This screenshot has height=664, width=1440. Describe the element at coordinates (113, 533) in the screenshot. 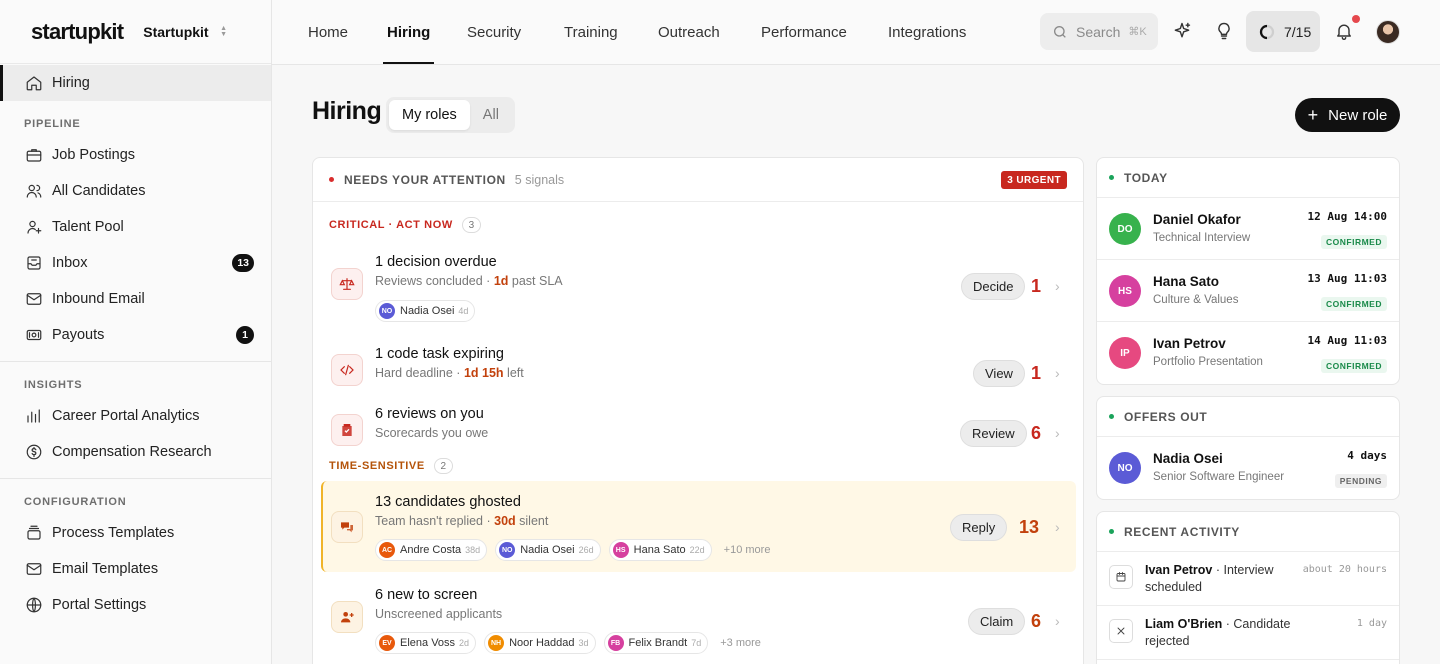

I see `sidebar-item-label: Process Templates` at that location.